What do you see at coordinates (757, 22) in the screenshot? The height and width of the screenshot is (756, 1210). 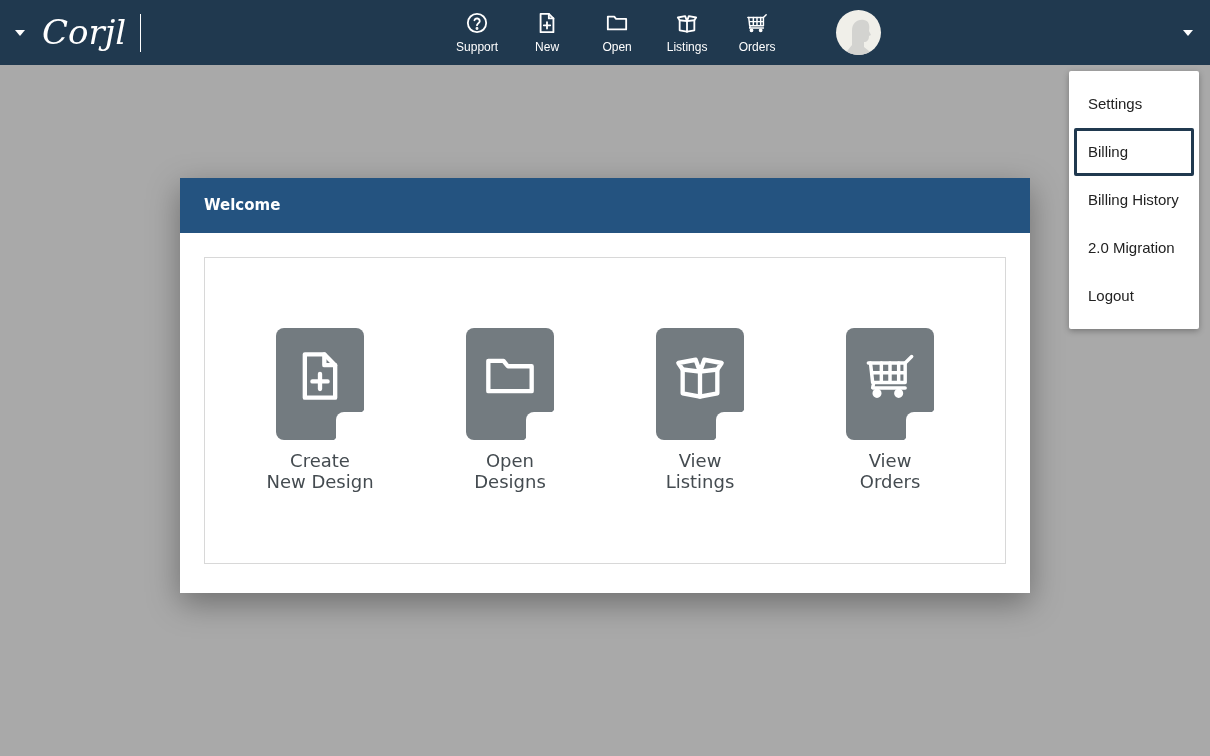 I see `cart-icon` at bounding box center [757, 22].